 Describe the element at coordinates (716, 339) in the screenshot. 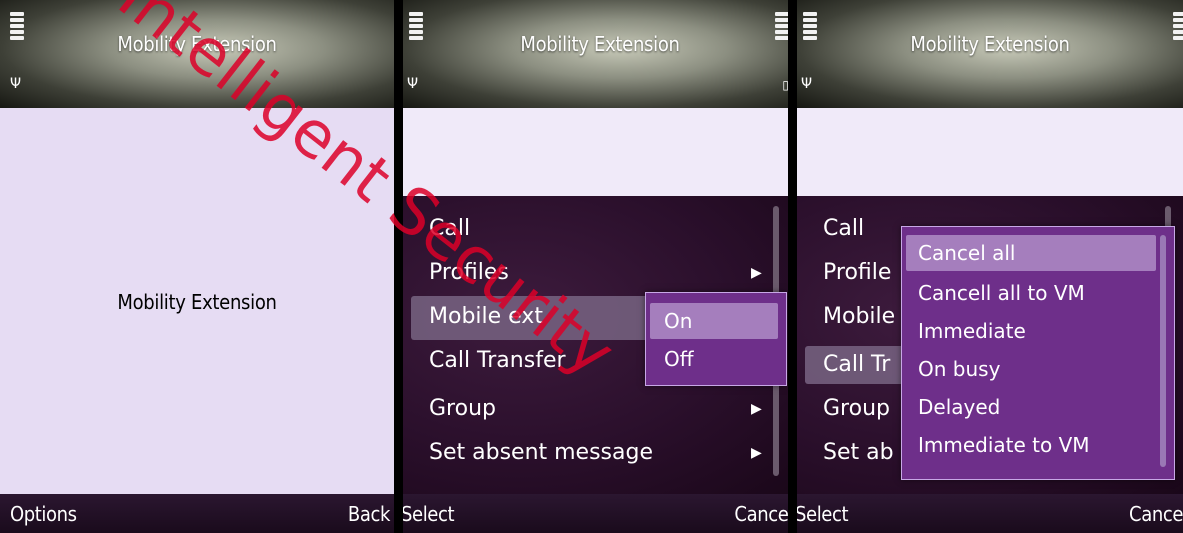

I see `mobile-ext-submenu: On Off` at that location.